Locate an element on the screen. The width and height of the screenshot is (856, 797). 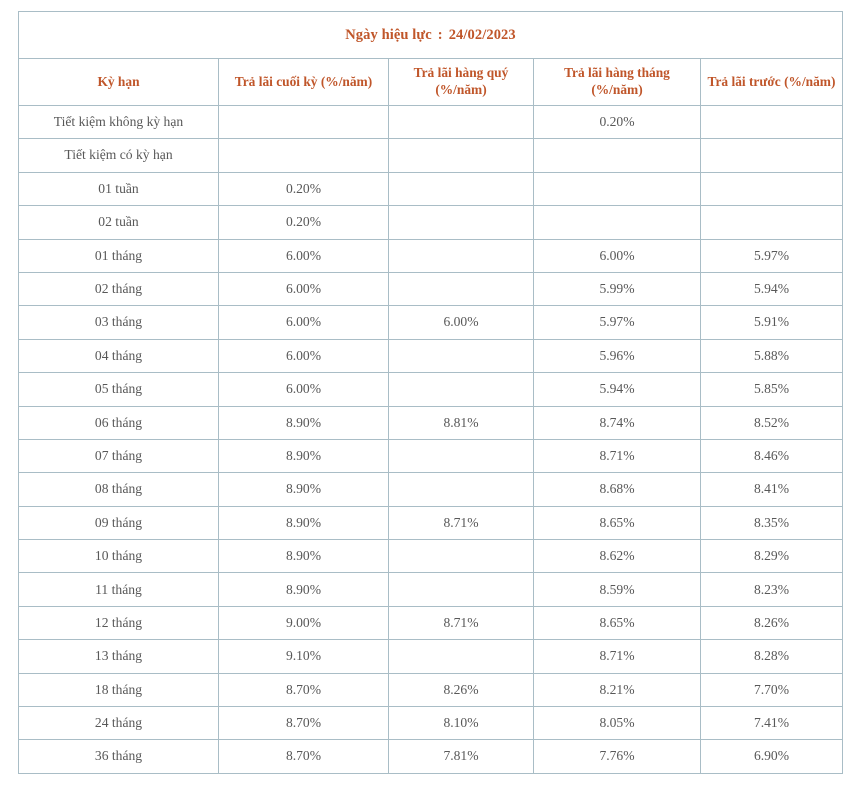
table-row: 12 tháng 9.00% 8.71% 8.65% 8.26% is located at coordinates (430, 623).